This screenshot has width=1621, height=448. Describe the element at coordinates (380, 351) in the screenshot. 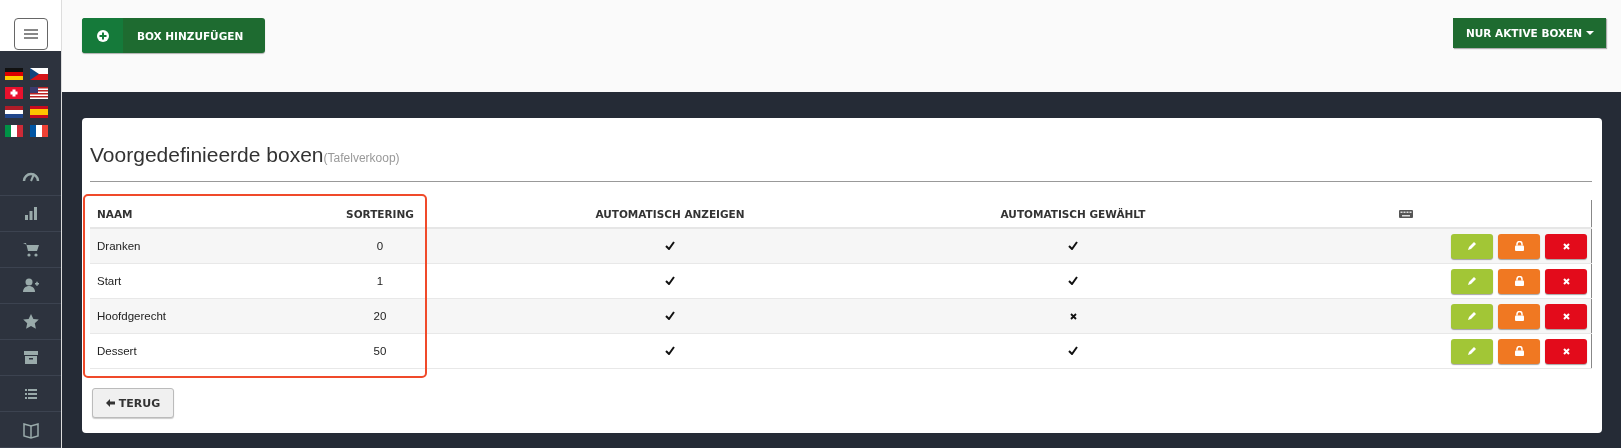

I see `table-cell: 50` at that location.